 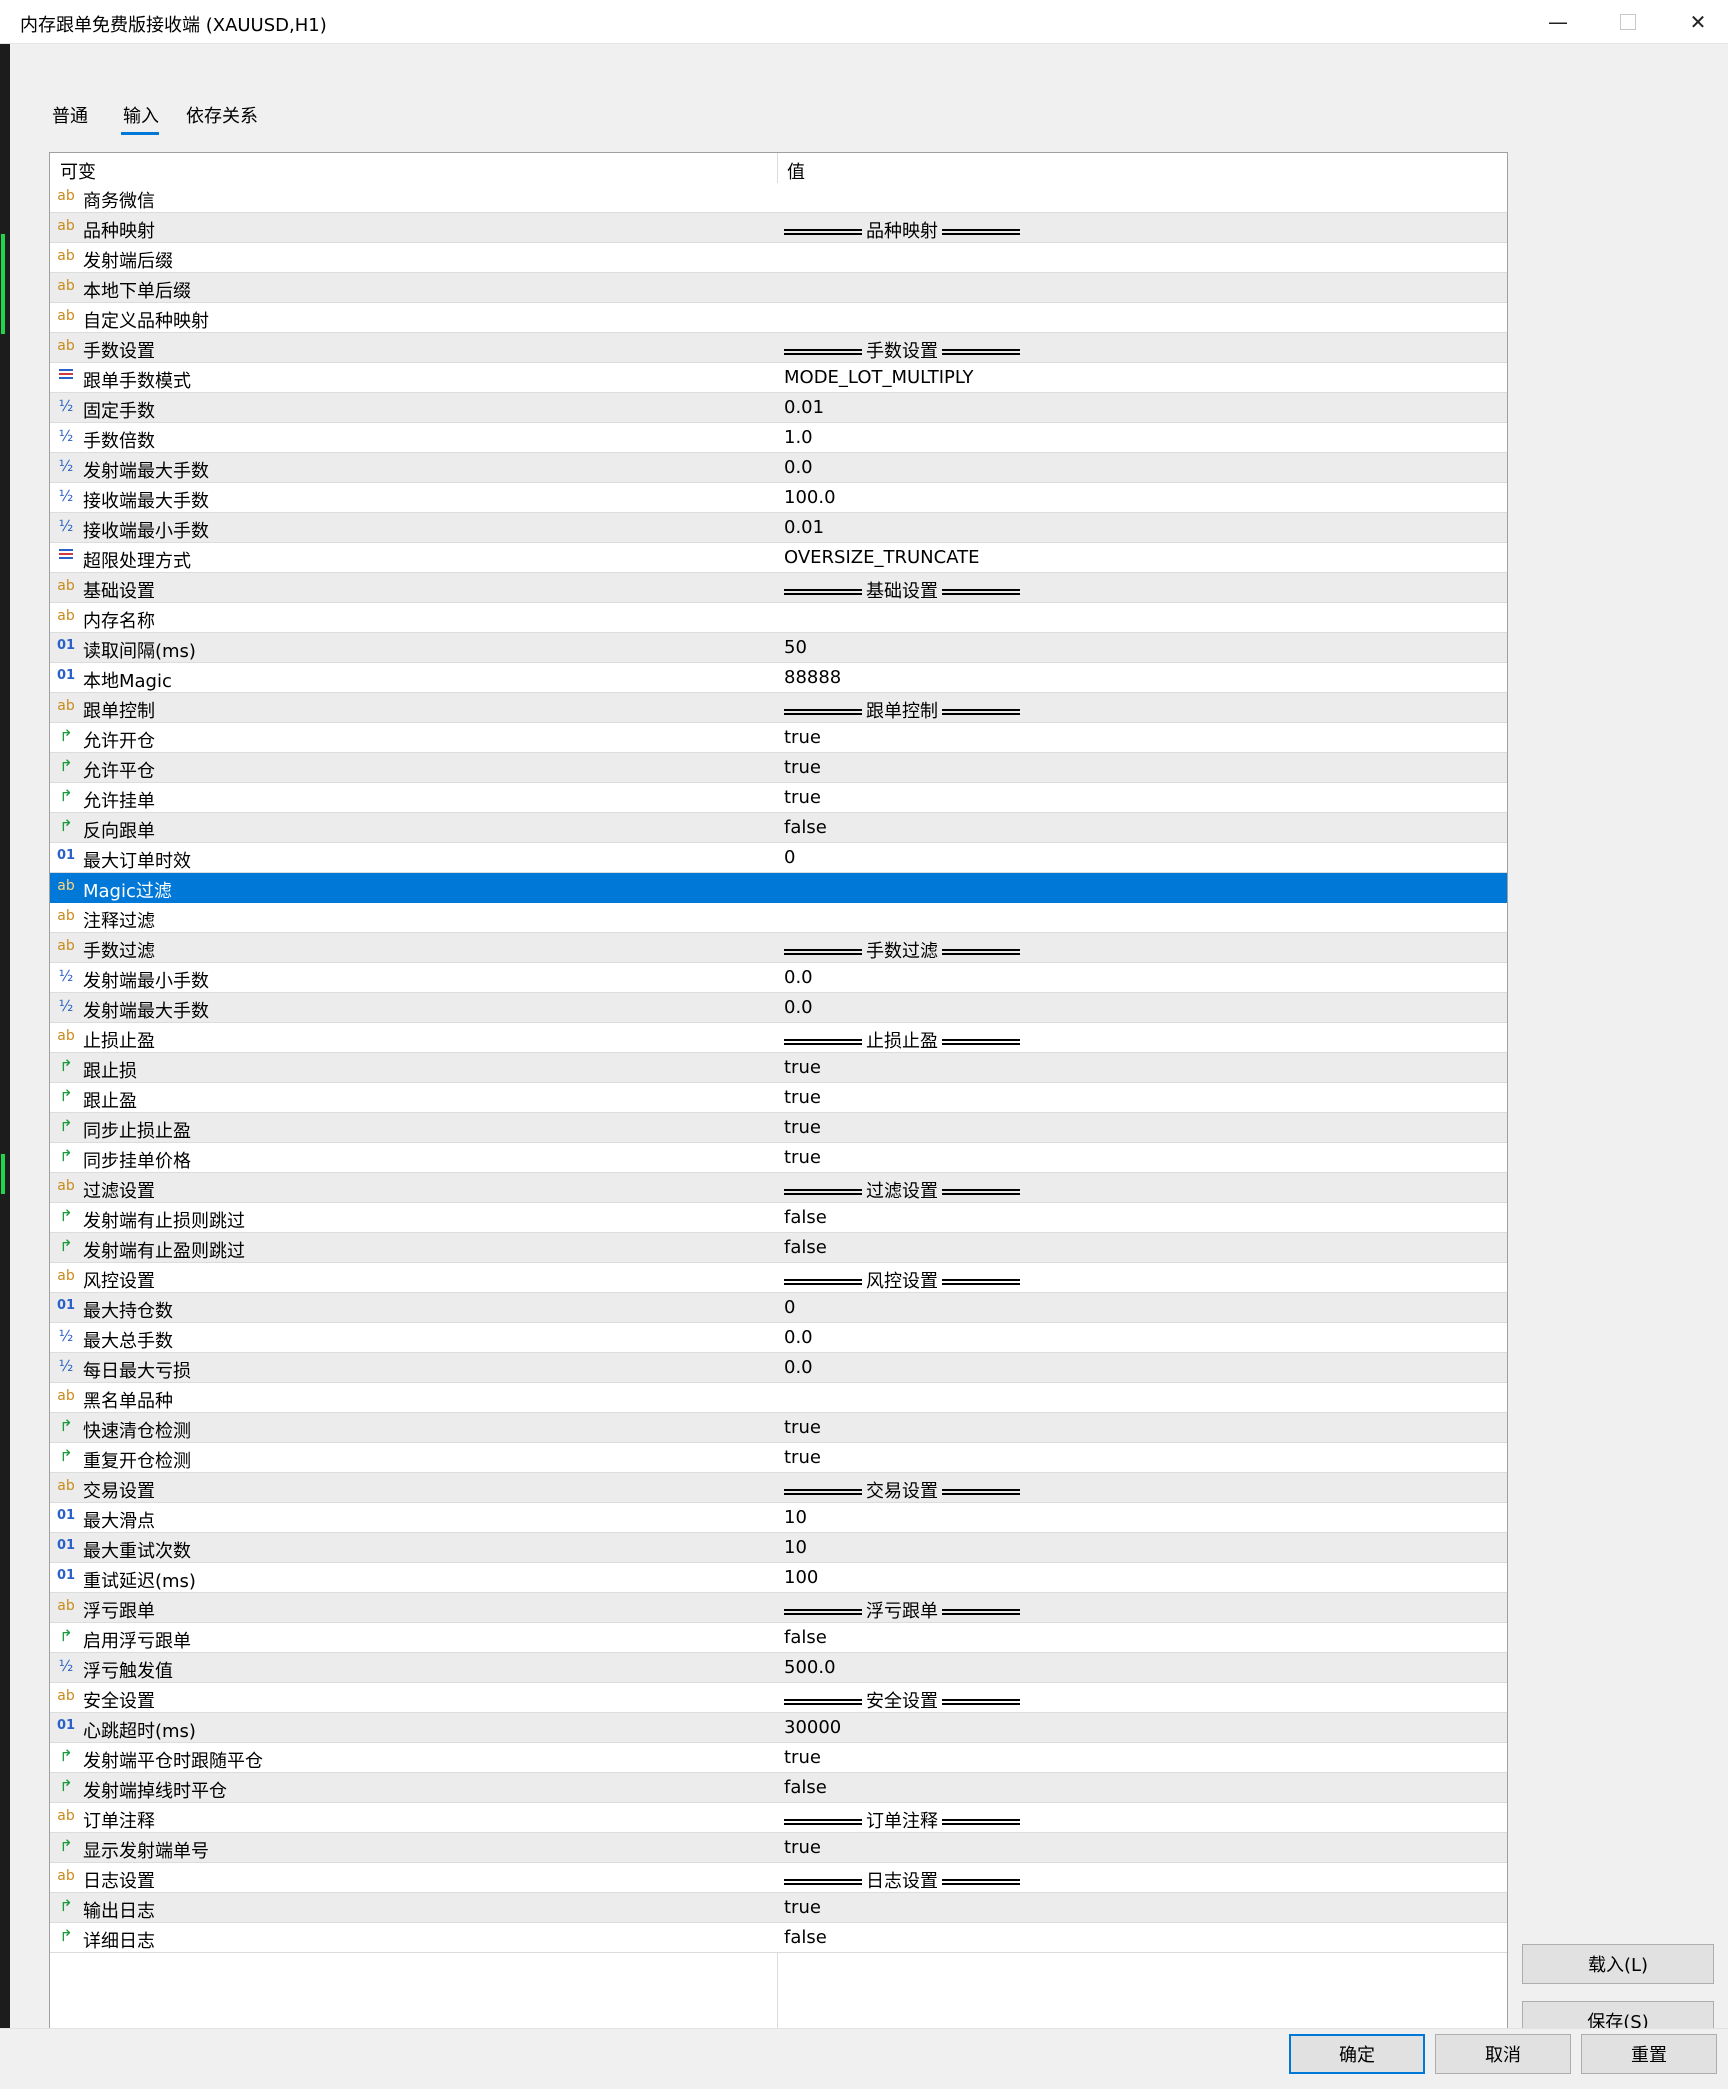 What do you see at coordinates (902, 1700) in the screenshot?
I see `variable-value: 安全设置` at bounding box center [902, 1700].